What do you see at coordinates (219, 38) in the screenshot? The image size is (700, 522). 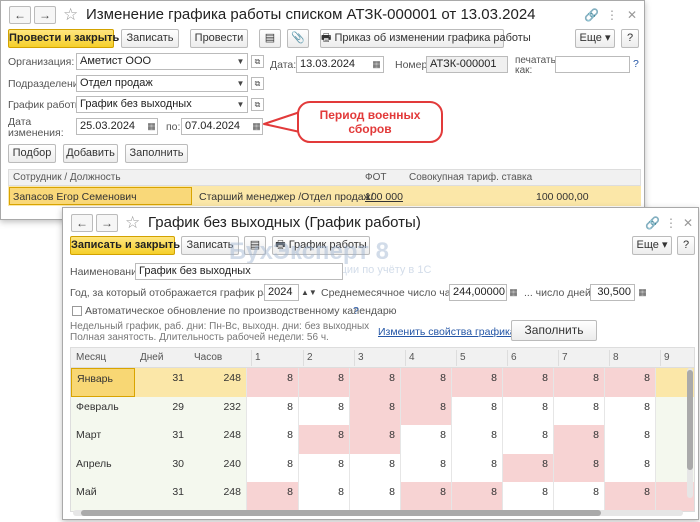 I see `post-button: Провести` at bounding box center [219, 38].